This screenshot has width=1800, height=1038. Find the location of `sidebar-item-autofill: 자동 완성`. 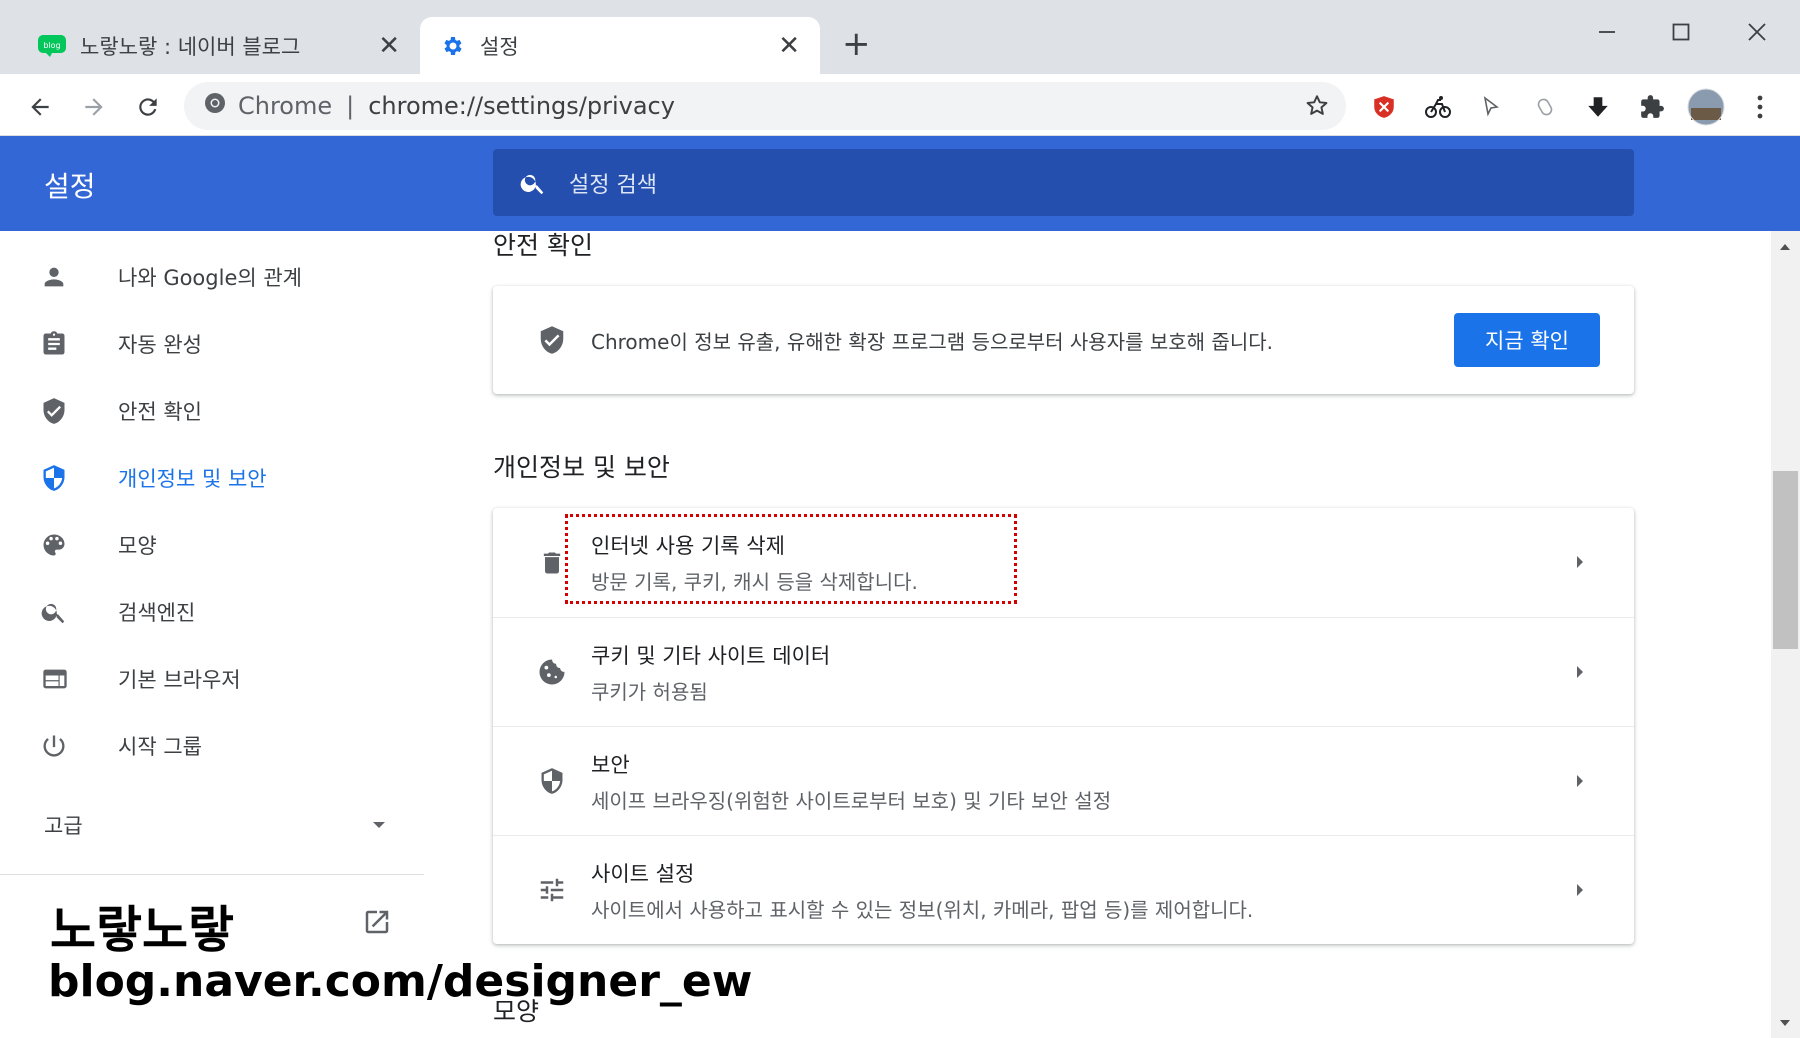

sidebar-item-autofill: 자동 완성 is located at coordinates (240, 344).